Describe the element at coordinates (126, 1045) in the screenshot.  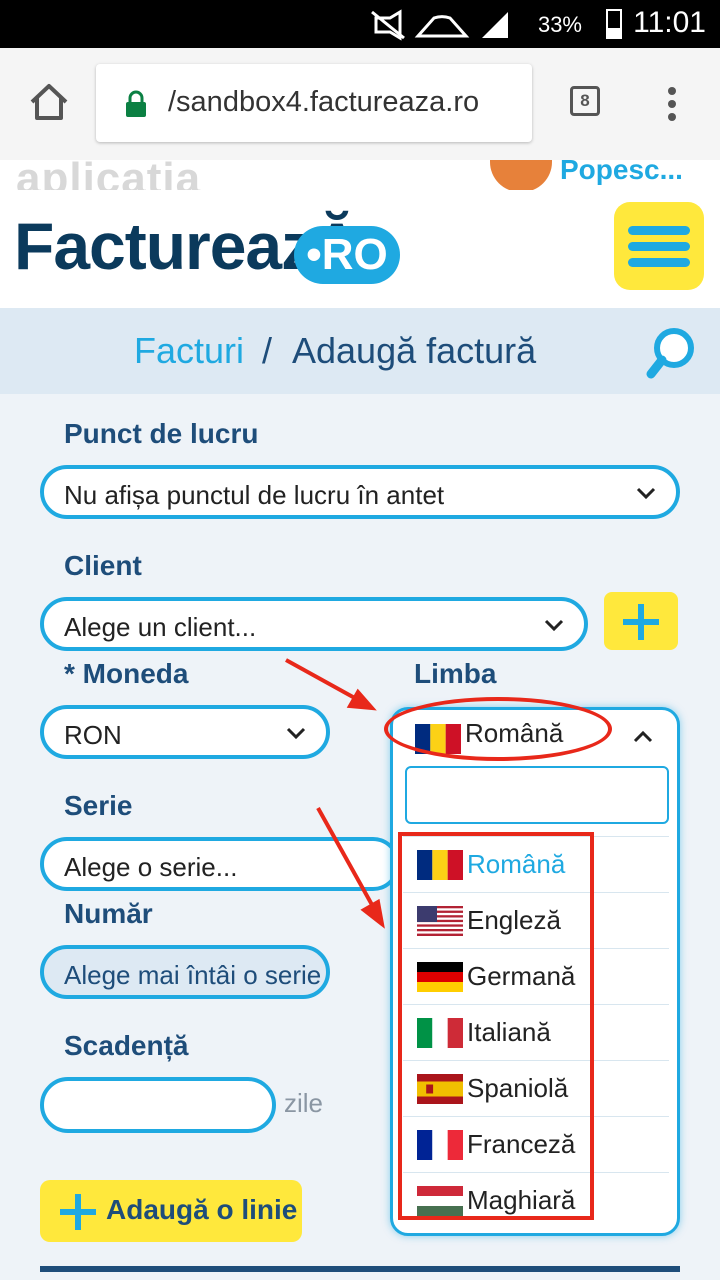
I see `scadenta-label: Scadență` at that location.